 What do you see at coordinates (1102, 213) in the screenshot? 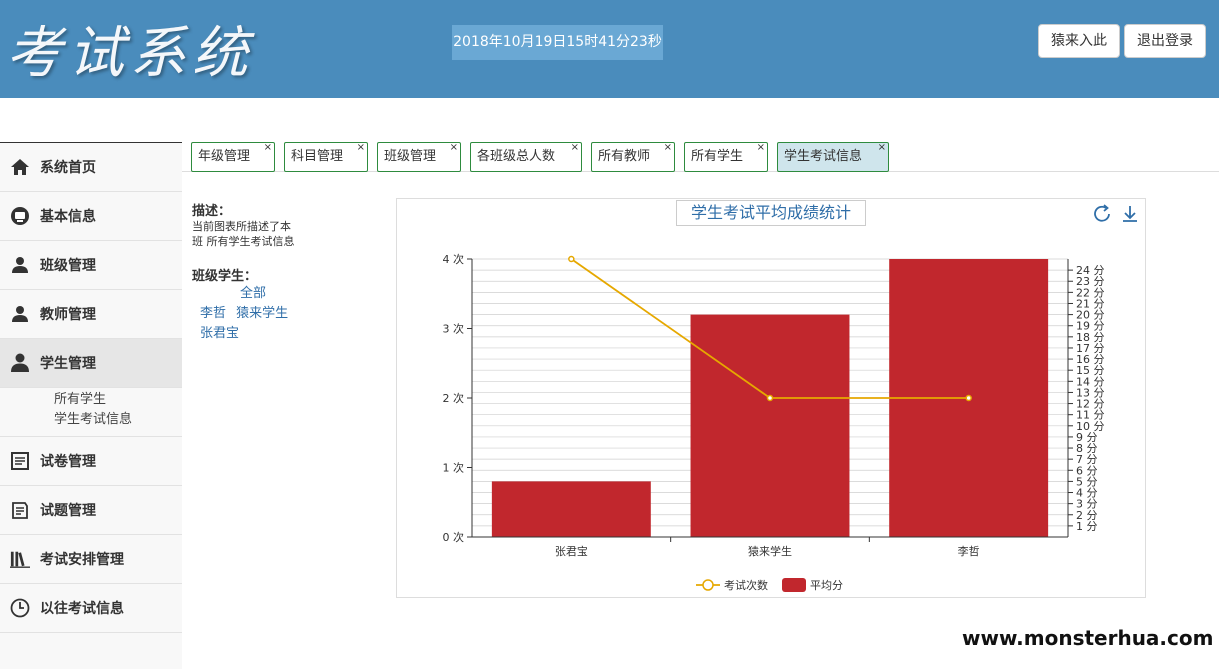
I see `refresh-icon` at bounding box center [1102, 213].